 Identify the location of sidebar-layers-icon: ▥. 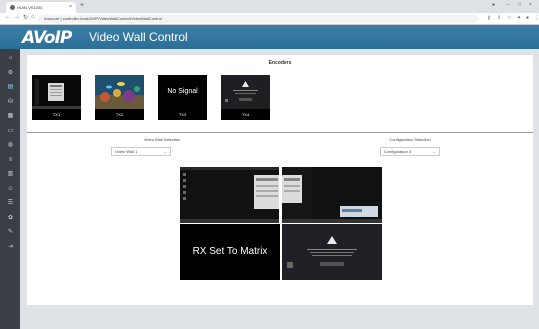
(10, 174).